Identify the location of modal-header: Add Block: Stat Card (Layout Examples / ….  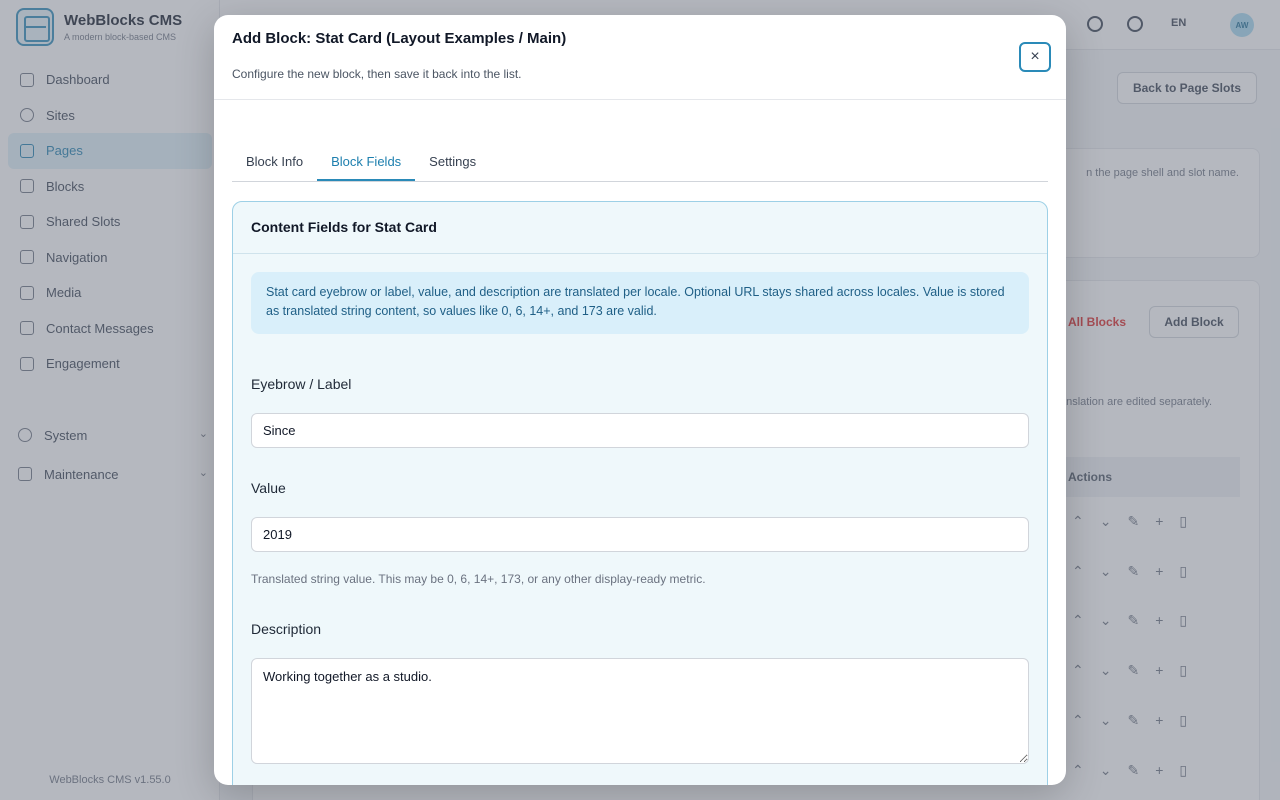
(640, 57).